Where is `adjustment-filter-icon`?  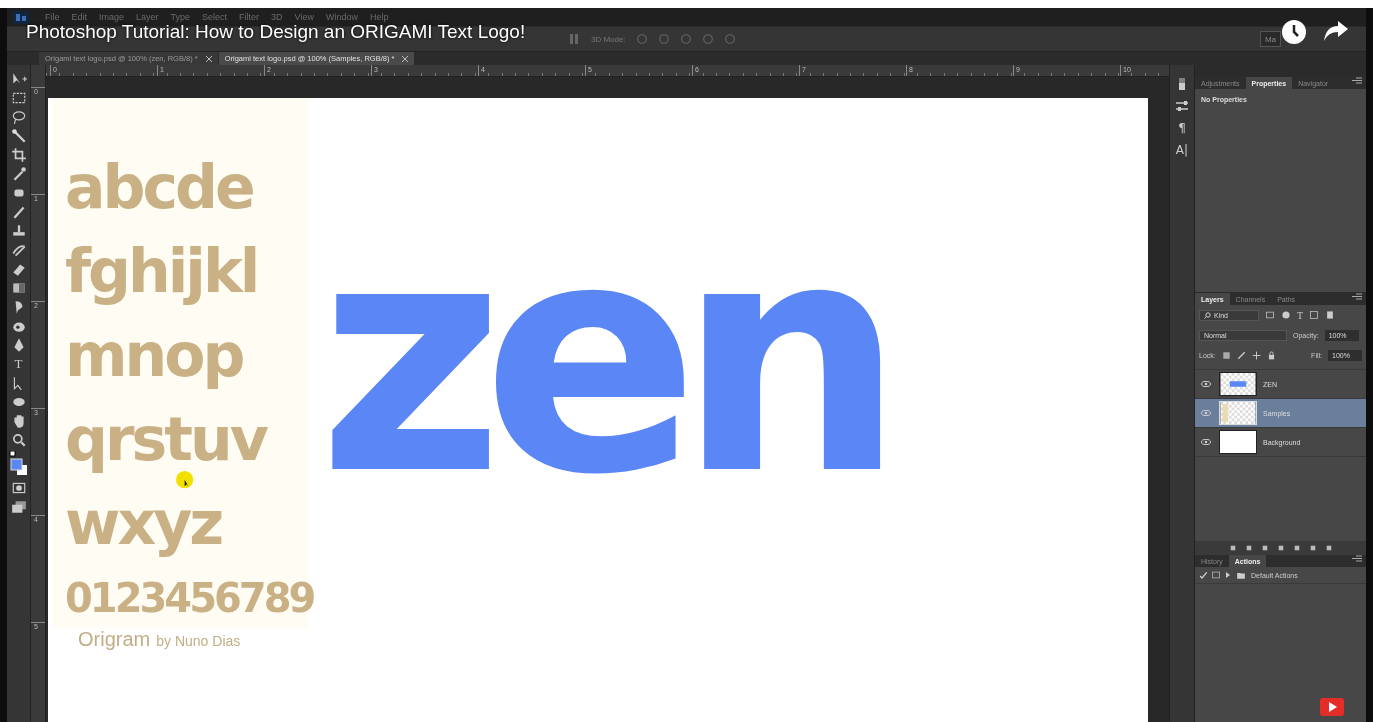 adjustment-filter-icon is located at coordinates (1286, 315).